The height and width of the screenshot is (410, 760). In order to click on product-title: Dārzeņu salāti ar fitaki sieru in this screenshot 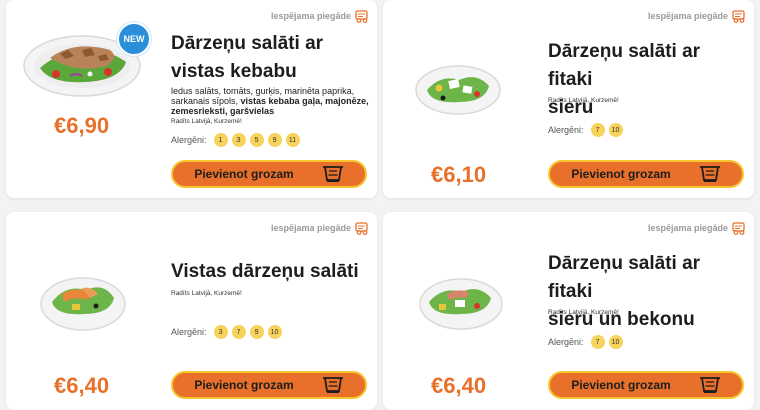, I will do `click(645, 80)`.